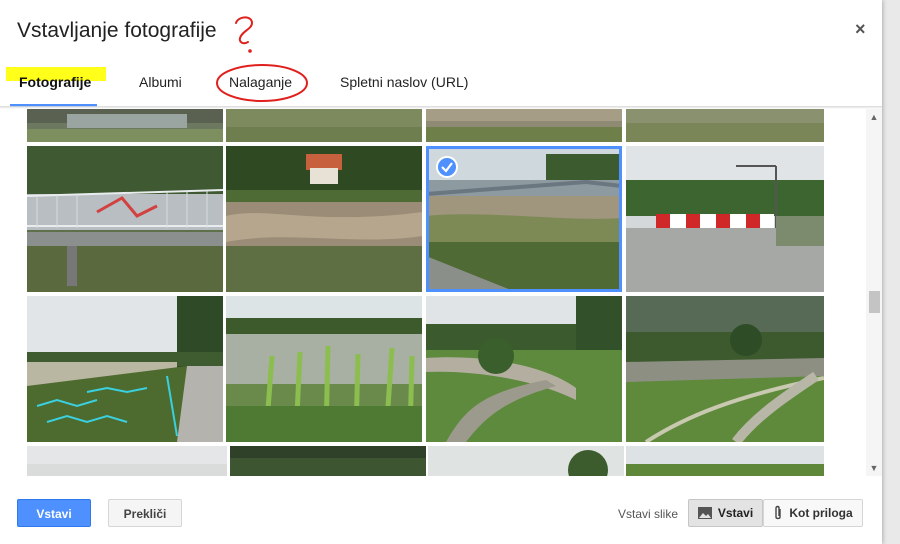  Describe the element at coordinates (160, 82) in the screenshot. I see `tab-albumi: Albumi` at that location.